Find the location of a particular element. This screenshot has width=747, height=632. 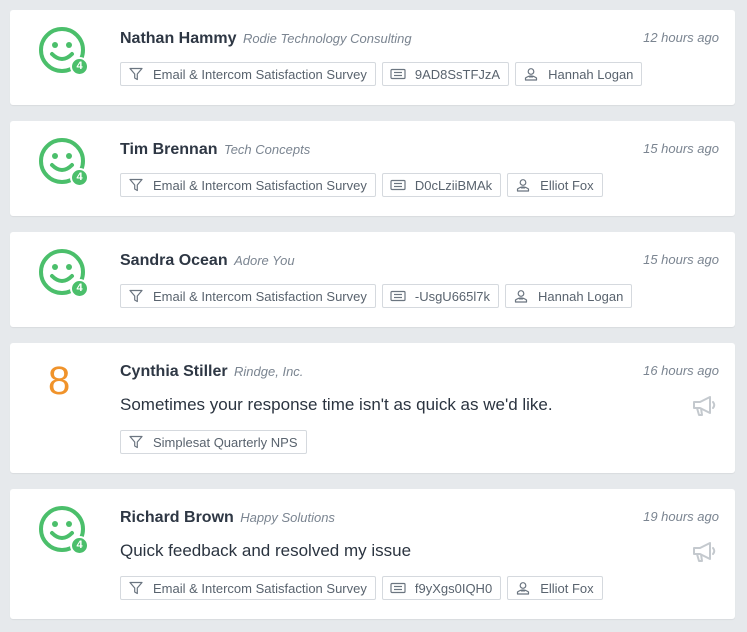

ticket-tag: -UsgU665l7k is located at coordinates (440, 296).